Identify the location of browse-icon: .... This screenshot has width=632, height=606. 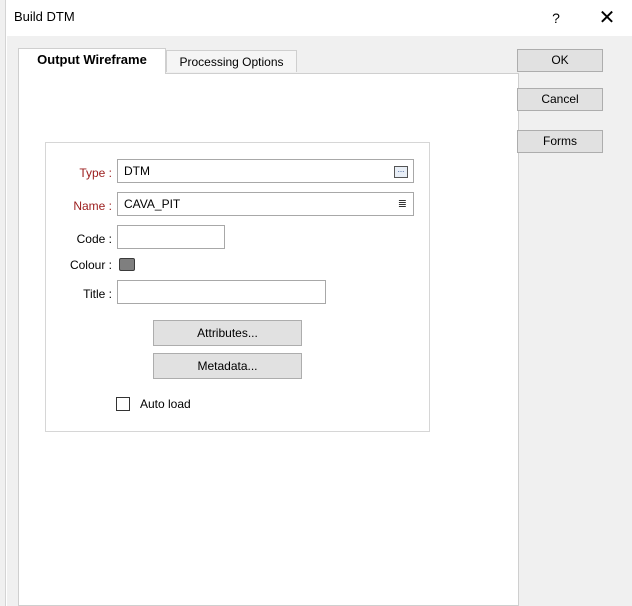
(401, 172).